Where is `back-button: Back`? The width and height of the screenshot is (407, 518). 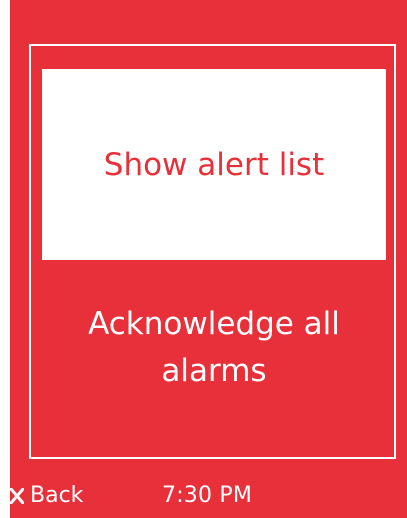 back-button: Back is located at coordinates (46, 496).